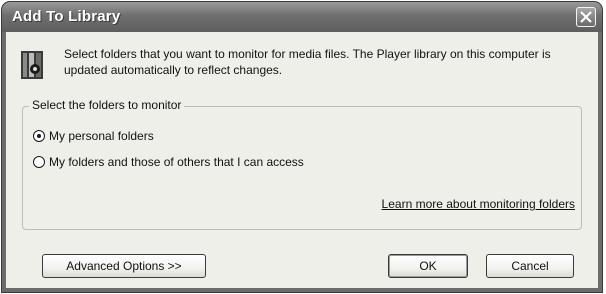 Image resolution: width=606 pixels, height=294 pixels. Describe the element at coordinates (107, 105) in the screenshot. I see `group-legend: Select the folders to monitor` at that location.